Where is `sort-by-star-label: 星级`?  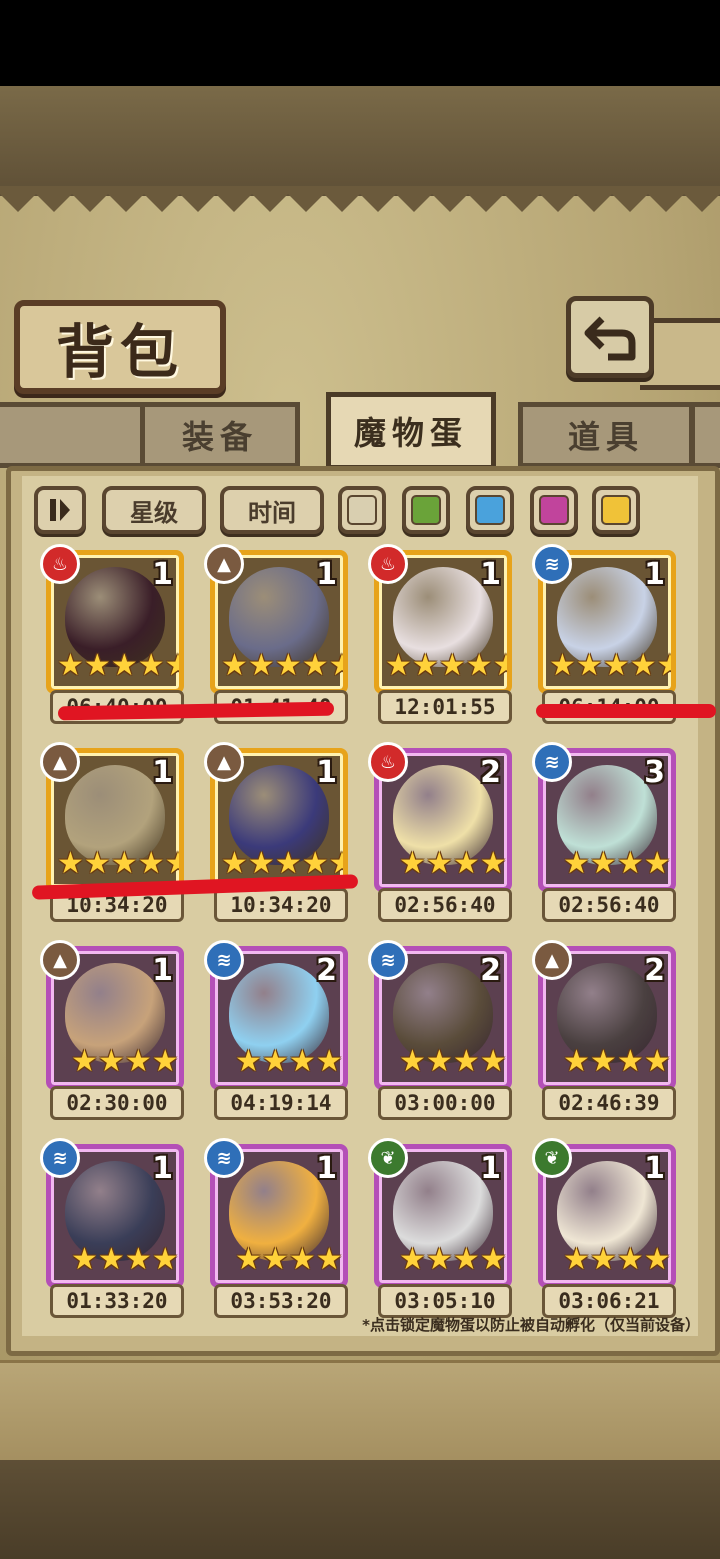 sort-by-star-label: 星级 is located at coordinates (154, 512).